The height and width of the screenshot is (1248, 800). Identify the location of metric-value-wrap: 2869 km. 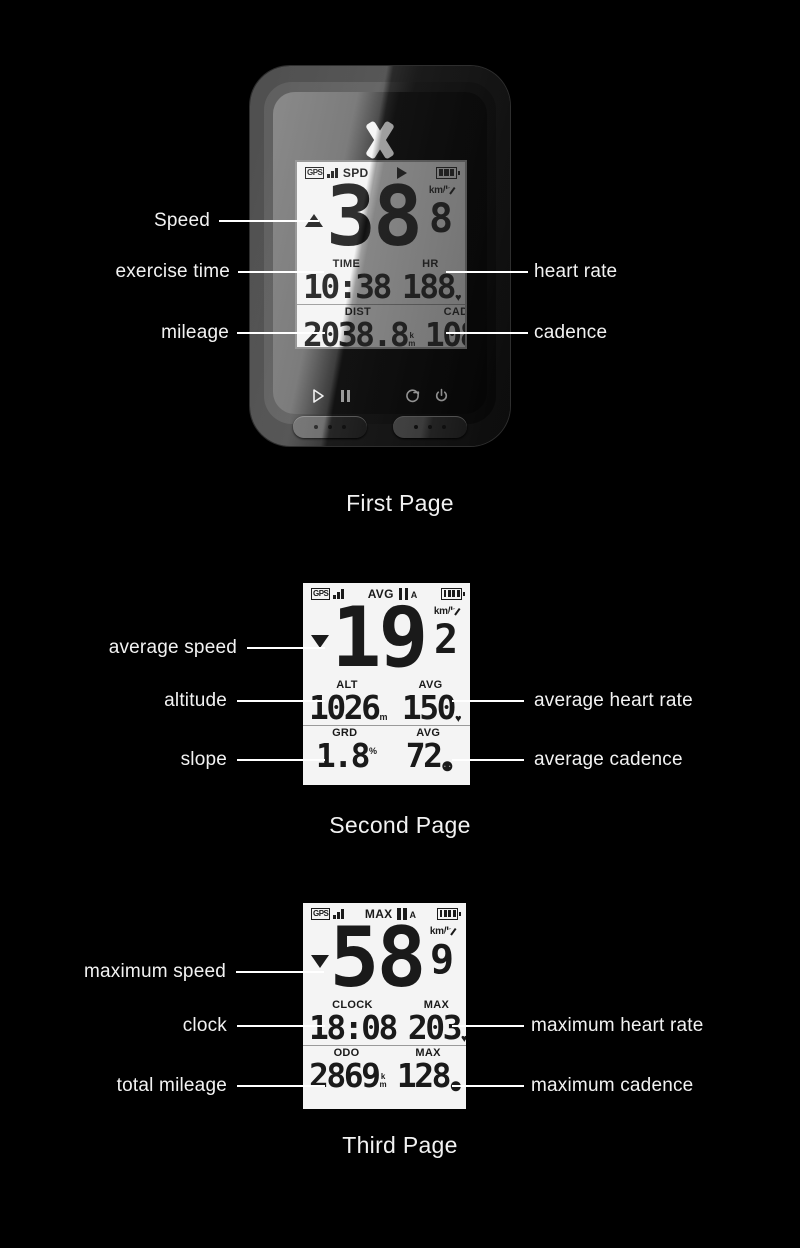
(347, 1075).